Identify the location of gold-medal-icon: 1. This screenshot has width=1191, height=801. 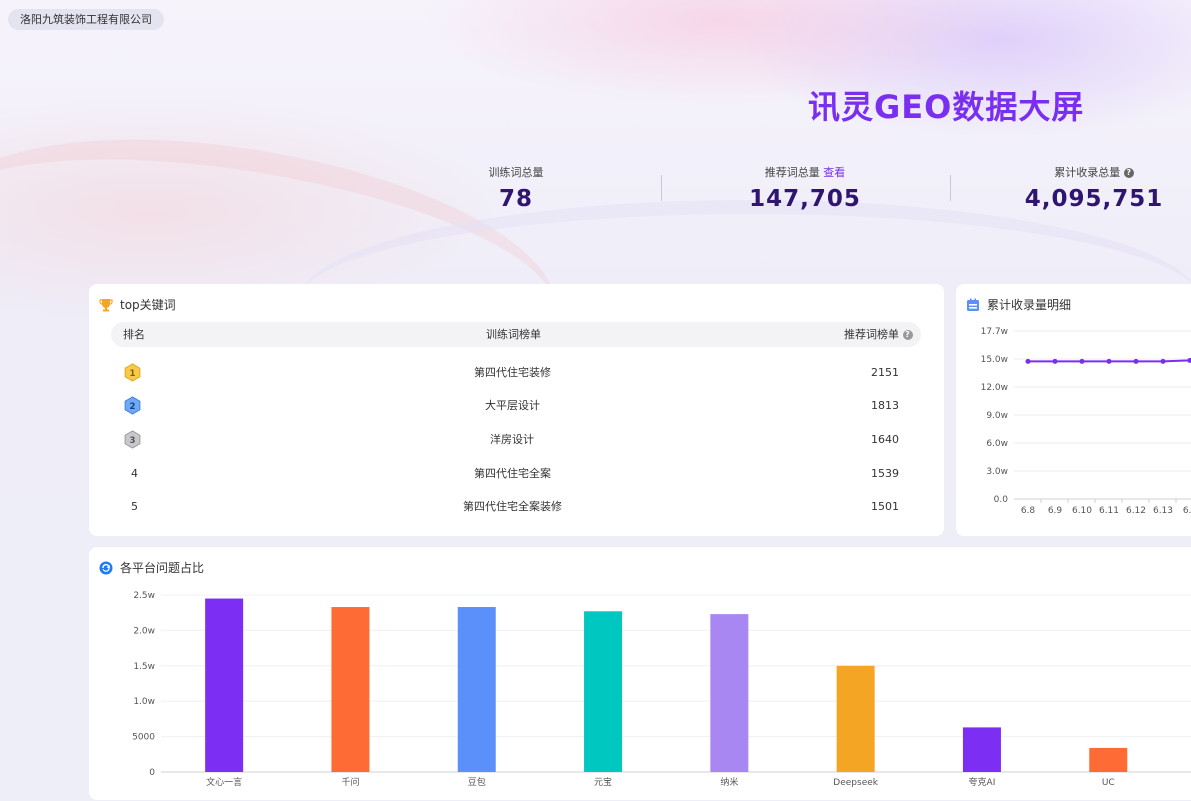
(132, 372).